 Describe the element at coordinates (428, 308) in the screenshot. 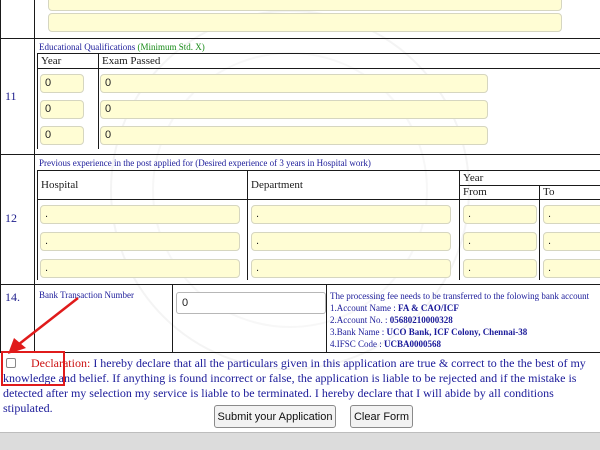

I see `account-name: FA & CAO/ICF` at that location.